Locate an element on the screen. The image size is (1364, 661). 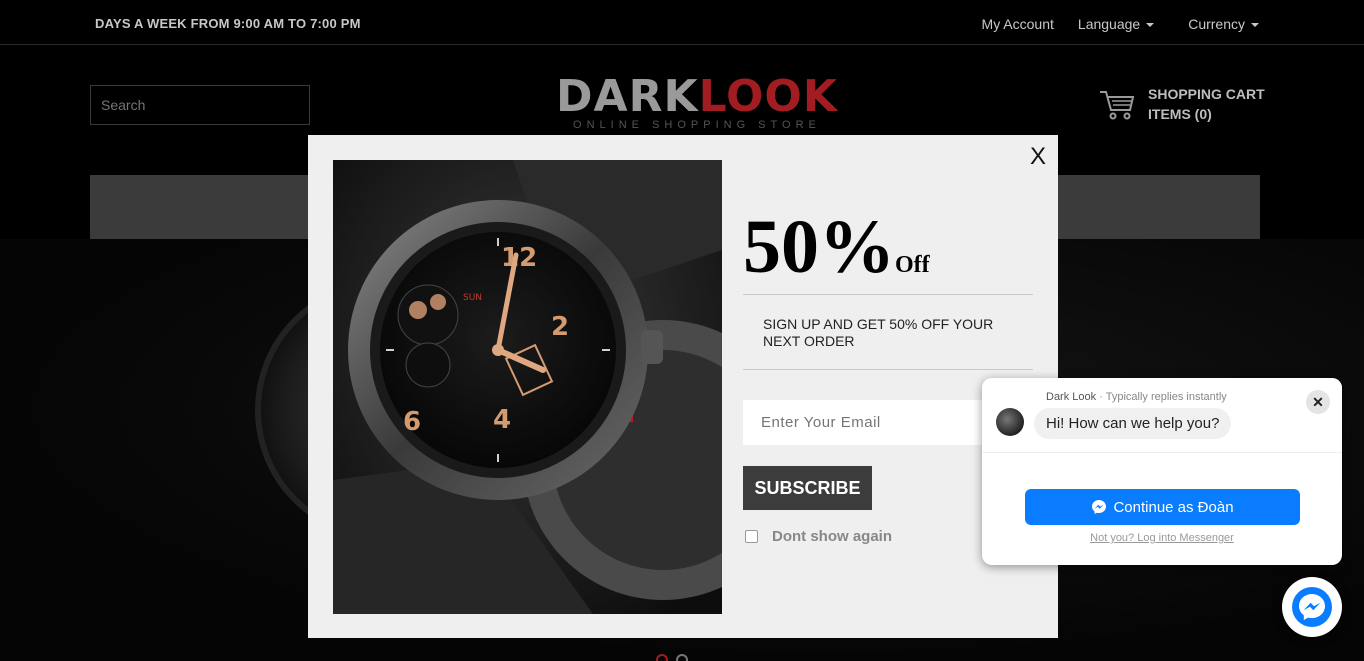
continue-as-label: Continue as Đoàn is located at coordinates (1173, 507).